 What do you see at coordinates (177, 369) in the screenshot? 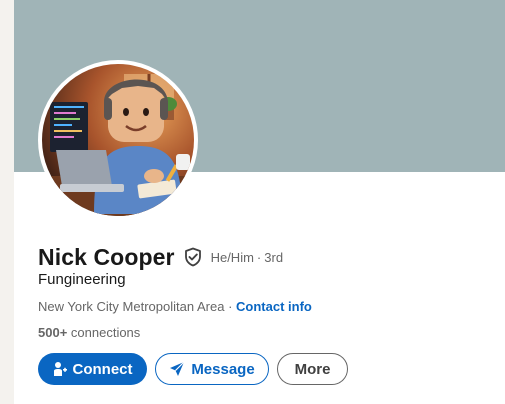
I see `send-icon` at bounding box center [177, 369].